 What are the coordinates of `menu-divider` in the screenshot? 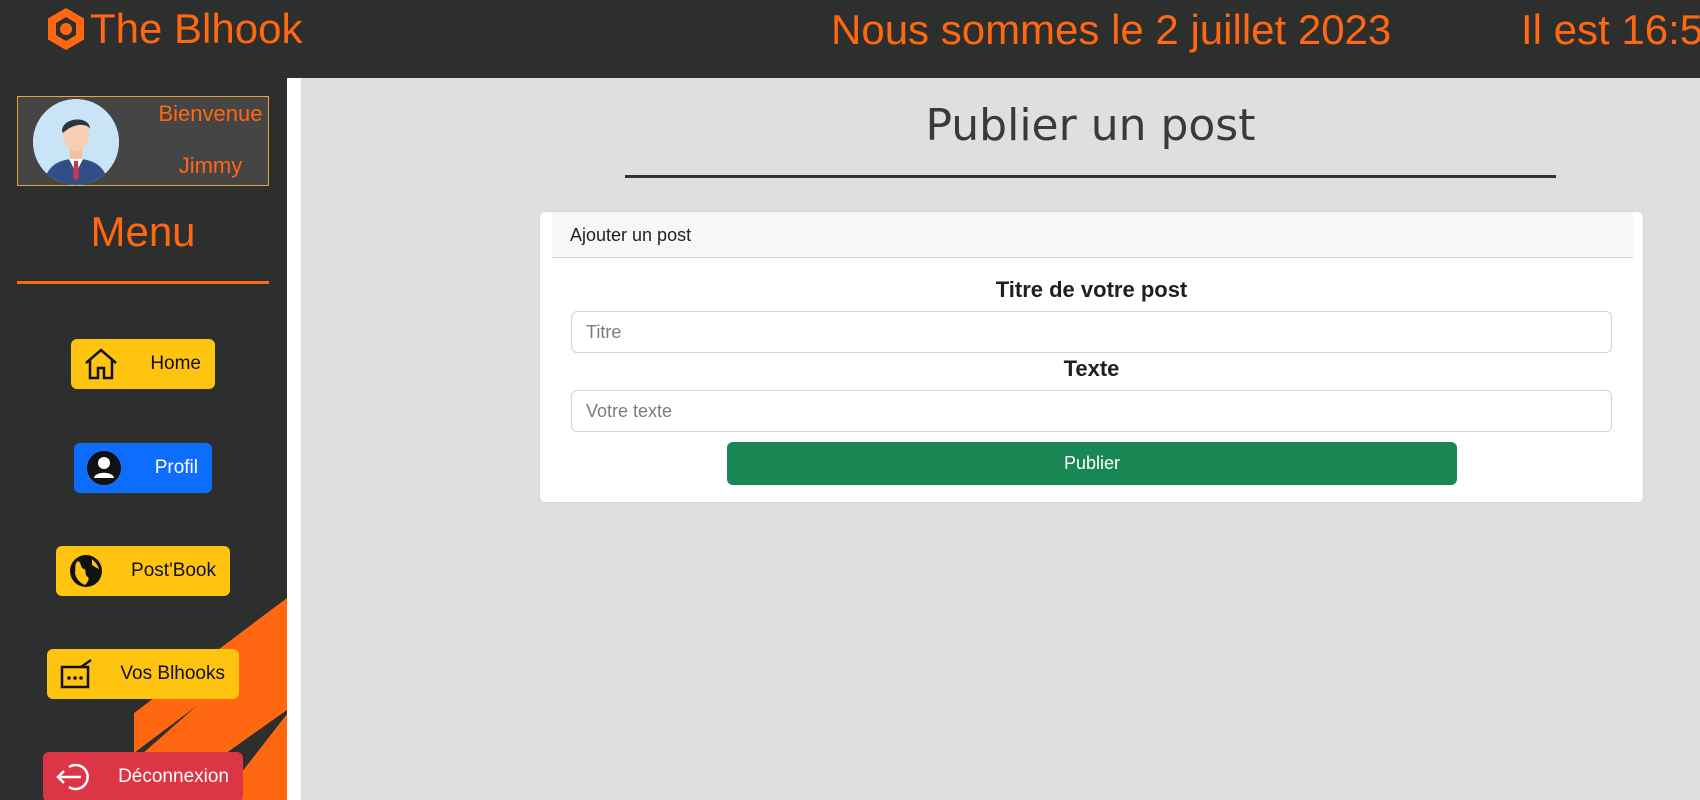 It's located at (143, 282).